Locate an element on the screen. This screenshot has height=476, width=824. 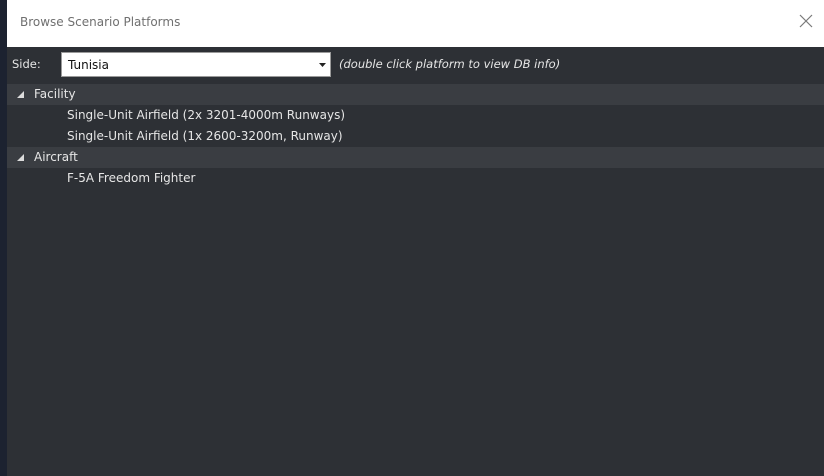
close-icon is located at coordinates (806, 21).